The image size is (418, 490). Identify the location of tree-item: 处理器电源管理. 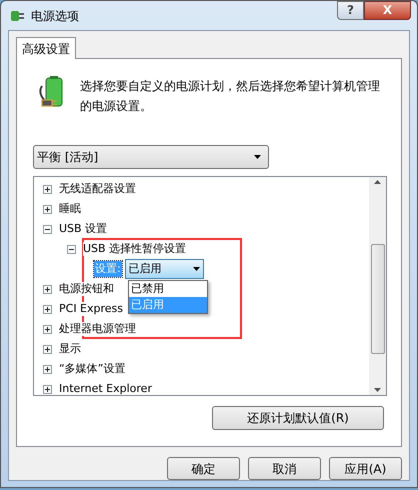
(97, 329).